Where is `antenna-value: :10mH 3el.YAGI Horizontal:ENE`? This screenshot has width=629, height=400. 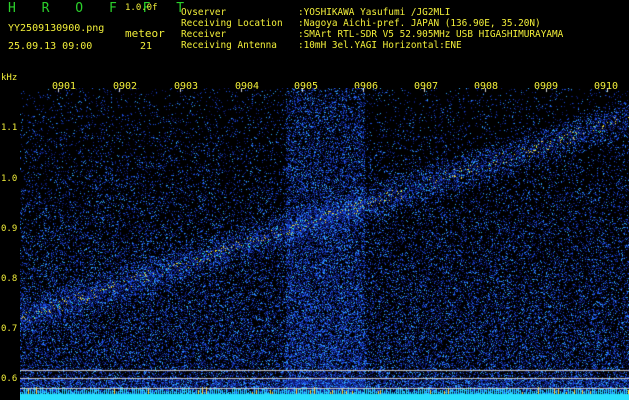 antenna-value: :10mH 3el.YAGI Horizontal:ENE is located at coordinates (380, 45).